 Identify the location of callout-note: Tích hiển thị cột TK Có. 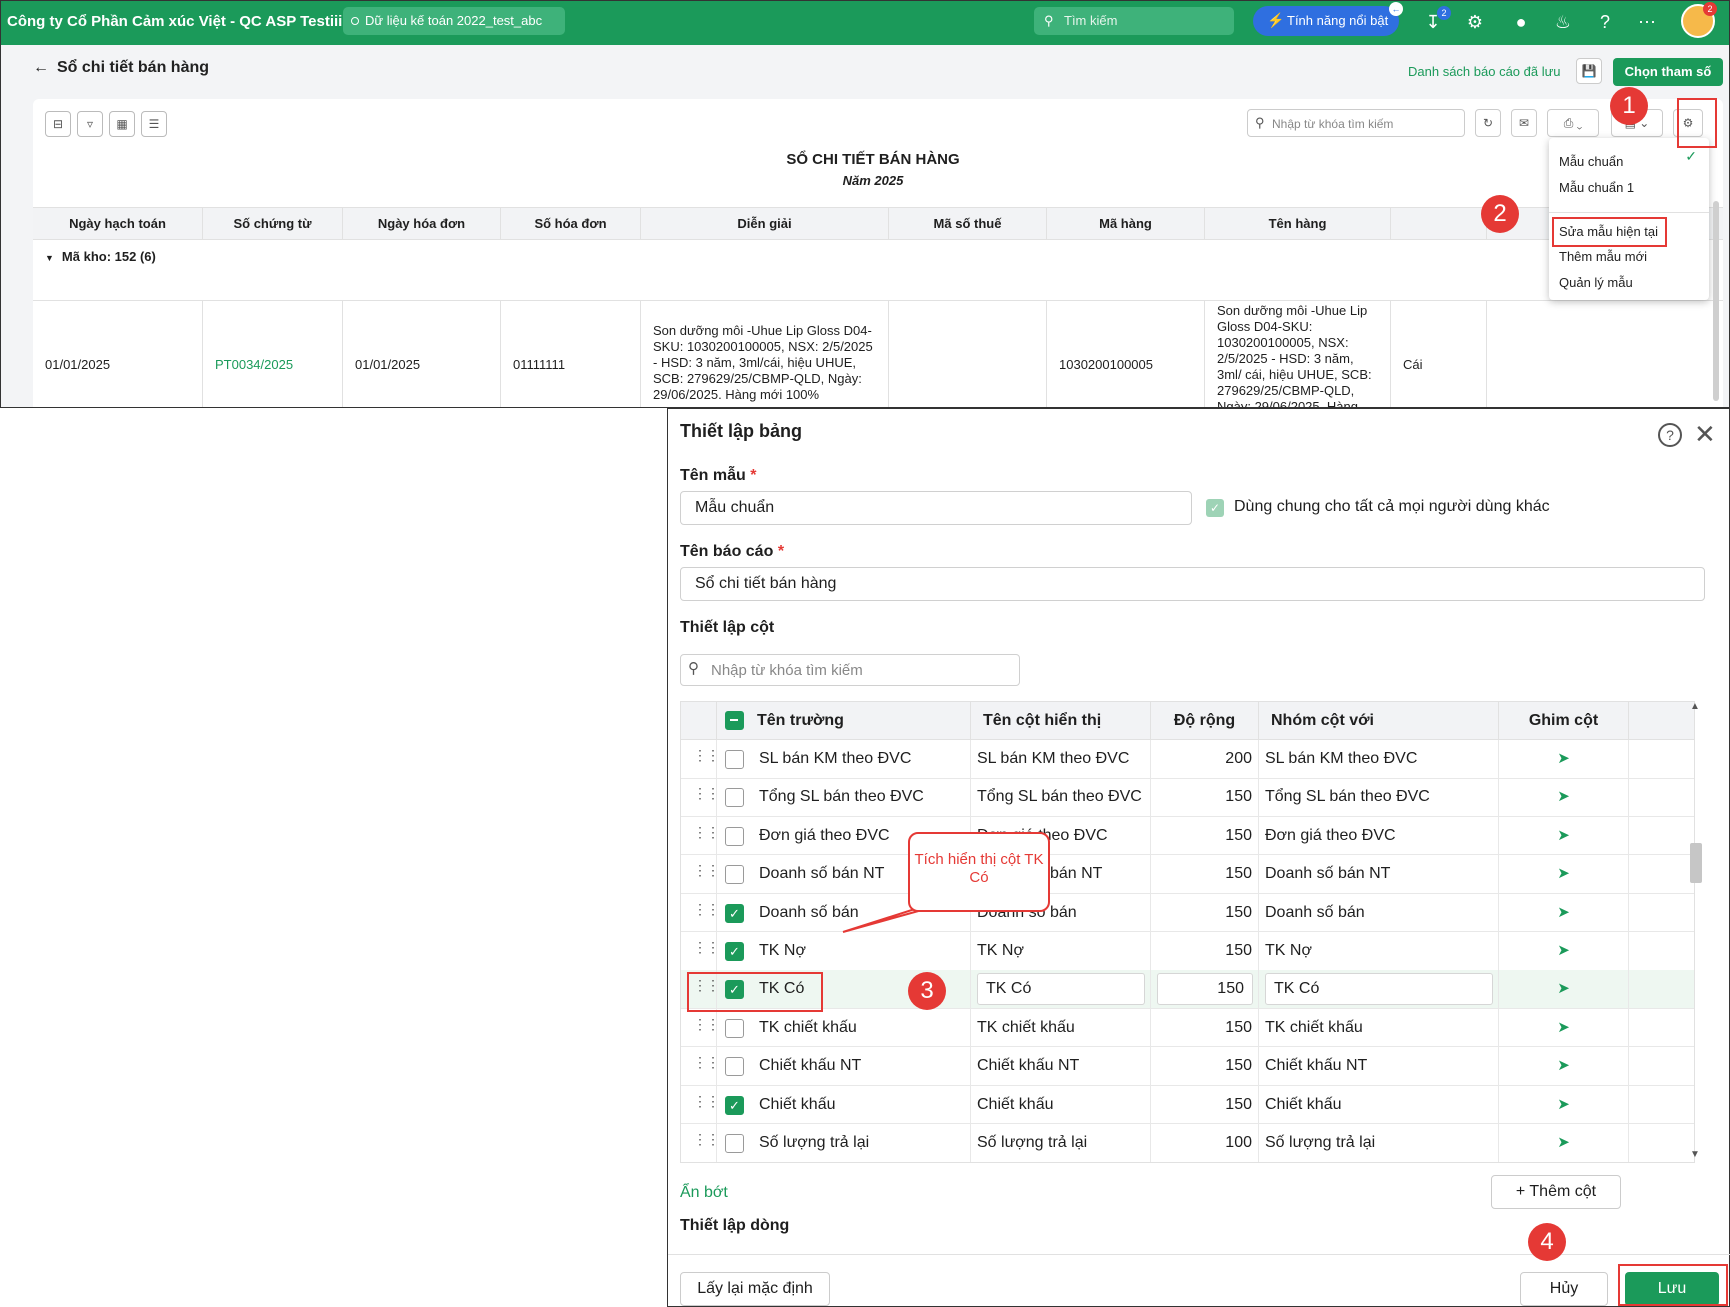
(979, 872).